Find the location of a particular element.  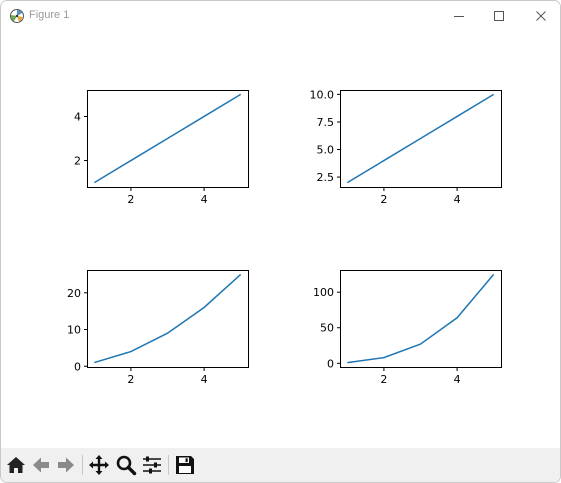

y-tick-label: 5.0 is located at coordinates (326, 150).